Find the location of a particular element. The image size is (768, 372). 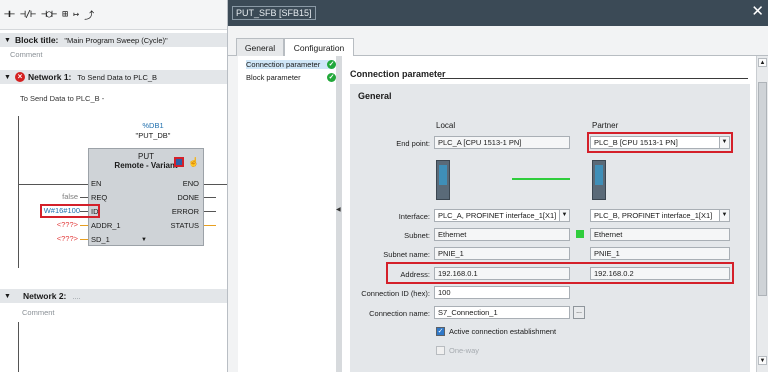

local-cpu-image is located at coordinates (443, 180).